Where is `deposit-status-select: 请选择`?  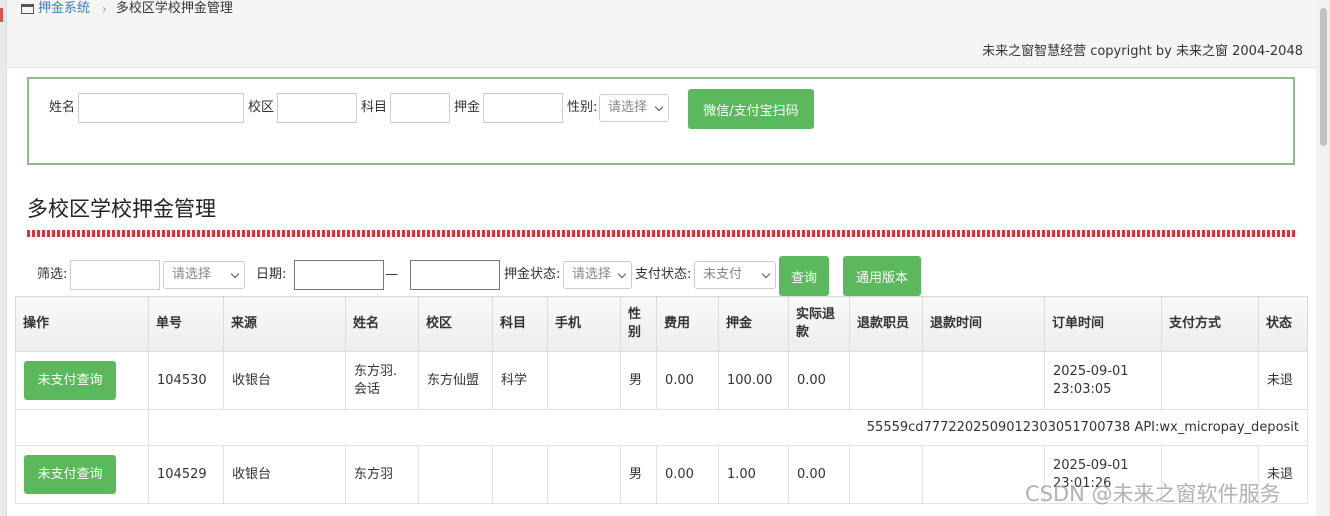
deposit-status-select: 请选择 is located at coordinates (597, 275).